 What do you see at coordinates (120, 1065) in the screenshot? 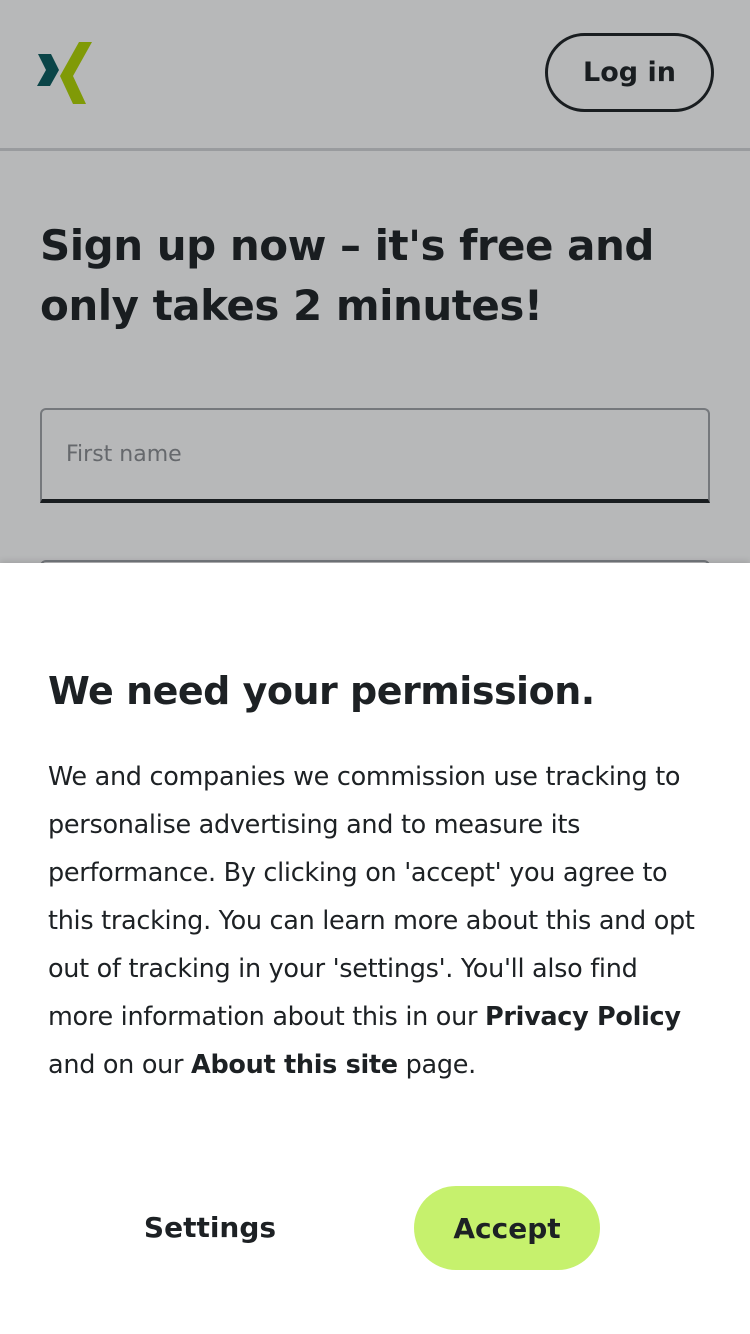
I see `consent-text-part2: and on our` at bounding box center [120, 1065].